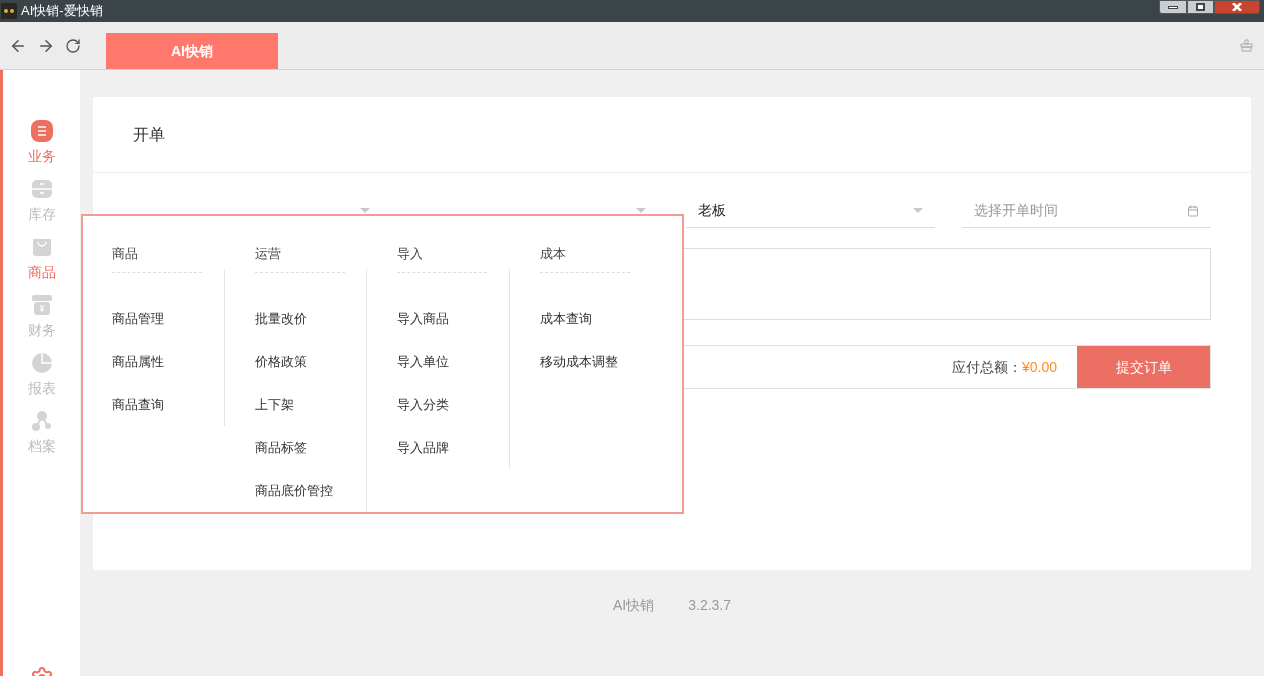  What do you see at coordinates (41, 421) in the screenshot?
I see `nodes-icon` at bounding box center [41, 421].